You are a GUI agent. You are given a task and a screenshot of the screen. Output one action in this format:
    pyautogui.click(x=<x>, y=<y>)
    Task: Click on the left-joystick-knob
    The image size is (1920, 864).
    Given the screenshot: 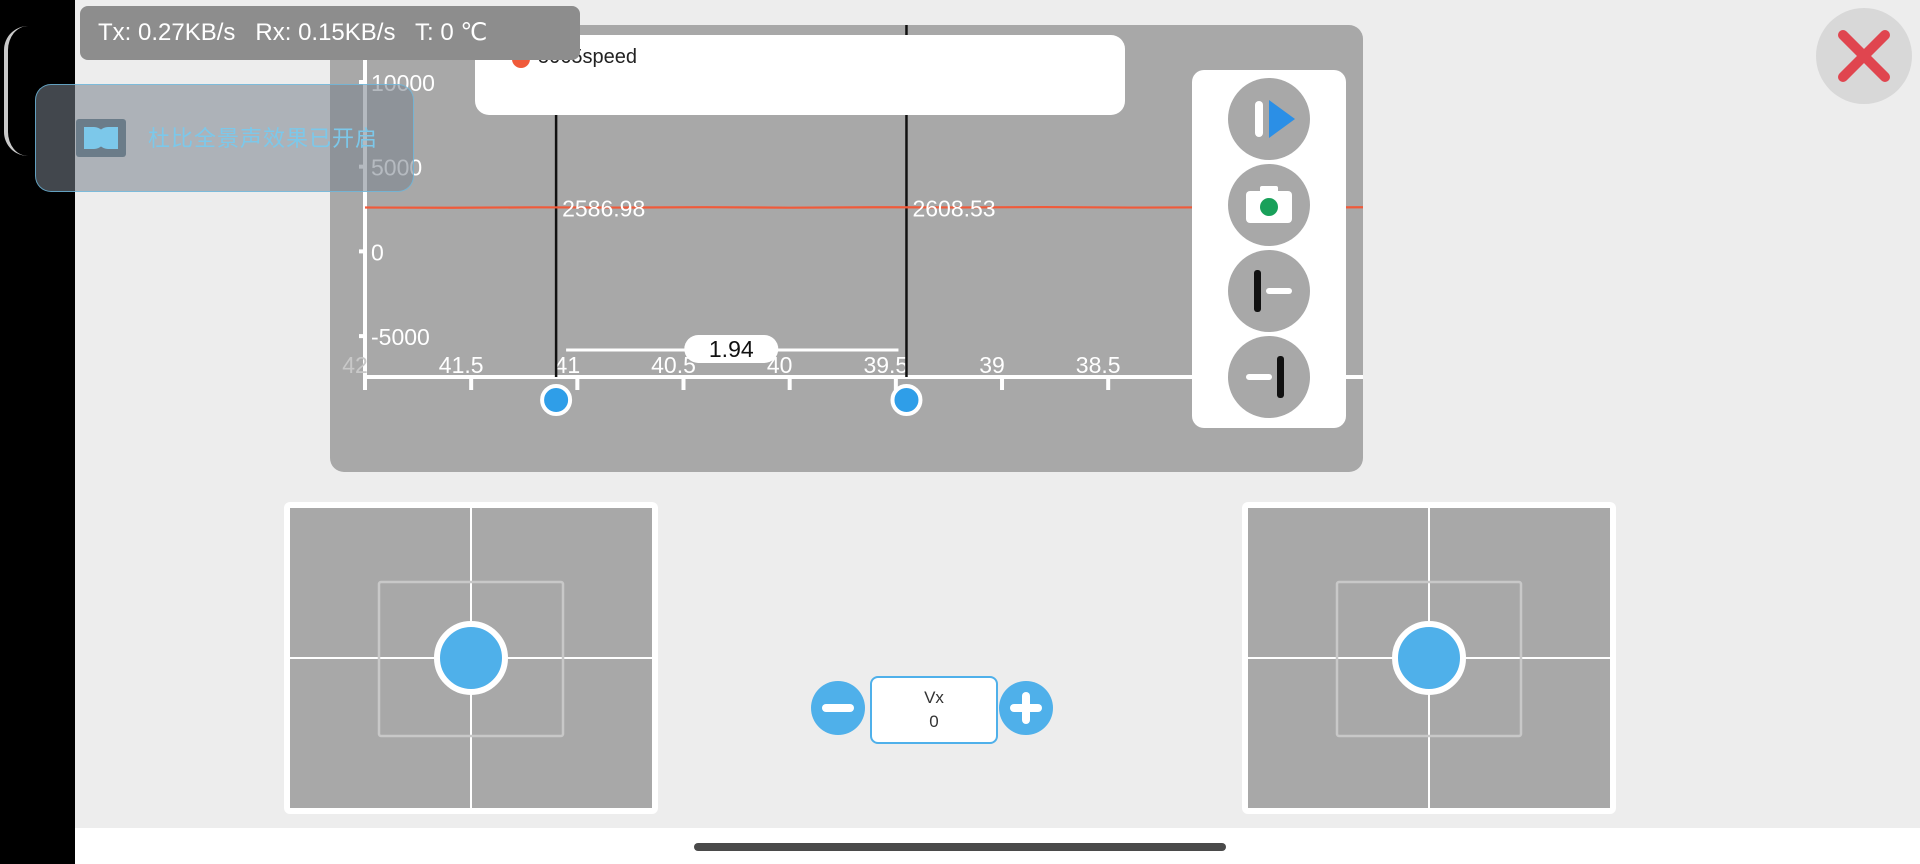 What is the action you would take?
    pyautogui.click(x=471, y=658)
    